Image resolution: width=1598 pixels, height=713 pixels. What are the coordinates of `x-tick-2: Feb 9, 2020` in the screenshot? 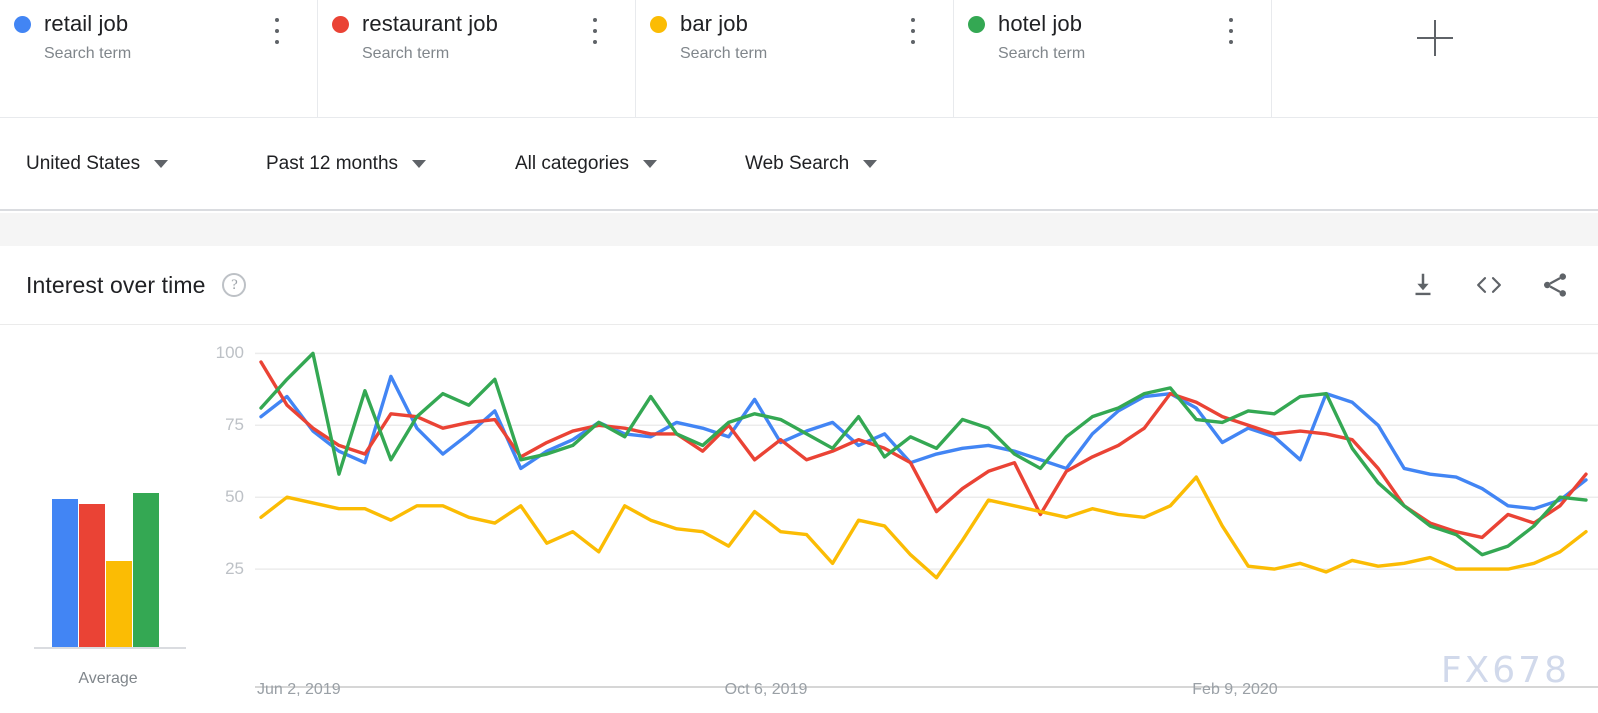 It's located at (1235, 689).